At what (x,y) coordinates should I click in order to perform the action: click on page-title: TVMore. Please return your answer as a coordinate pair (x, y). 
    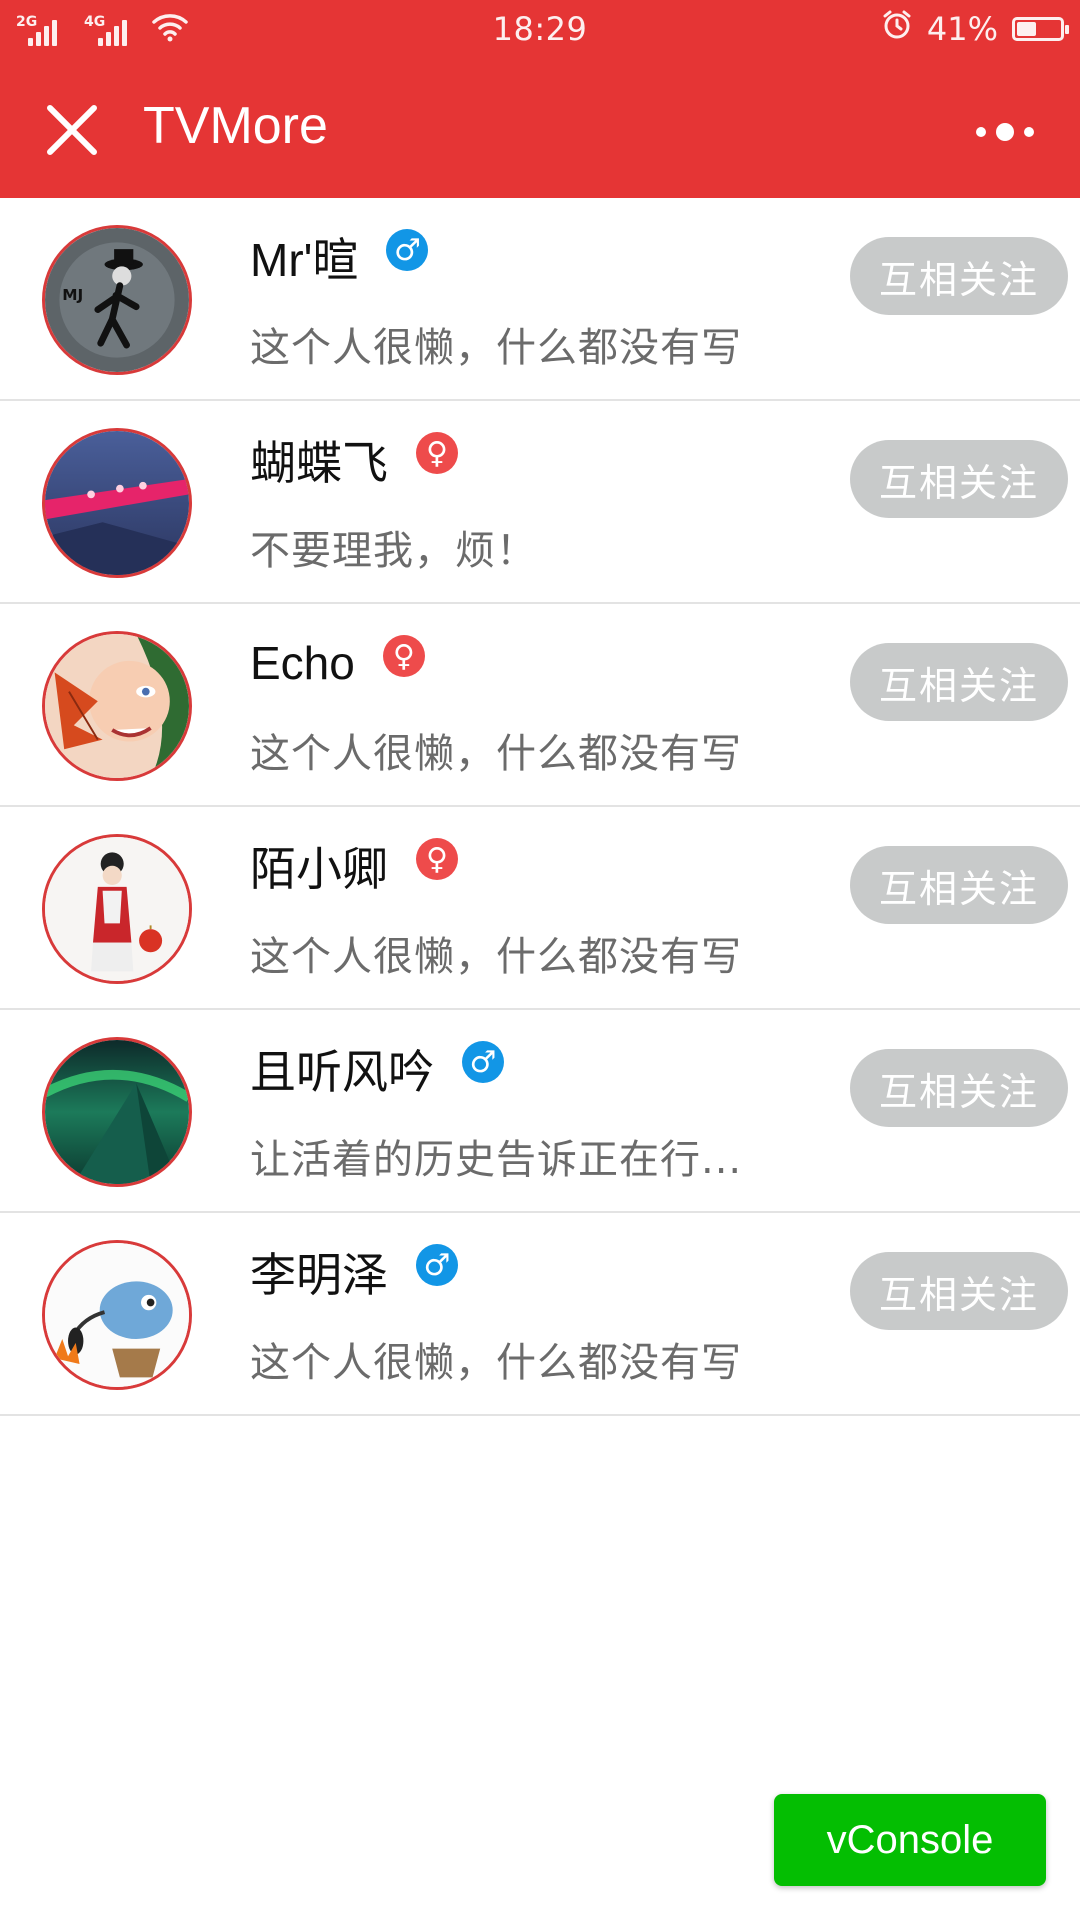
    Looking at the image, I should click on (235, 126).